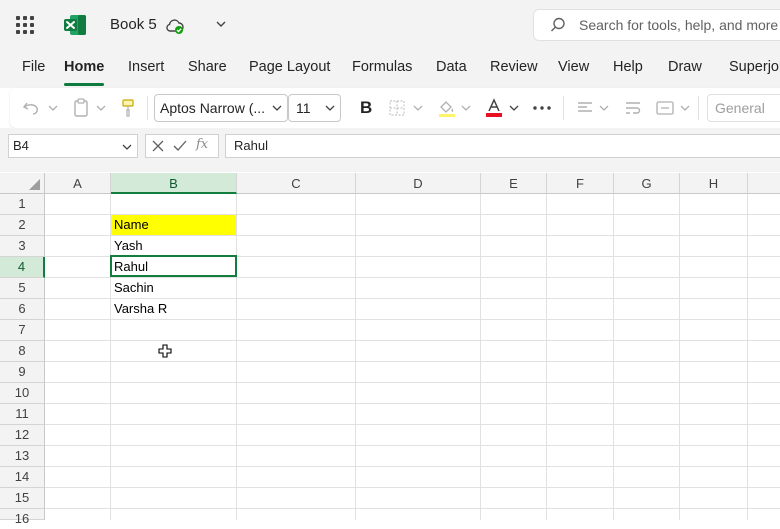 The image size is (780, 529). I want to click on column-header-h: H, so click(714, 183).